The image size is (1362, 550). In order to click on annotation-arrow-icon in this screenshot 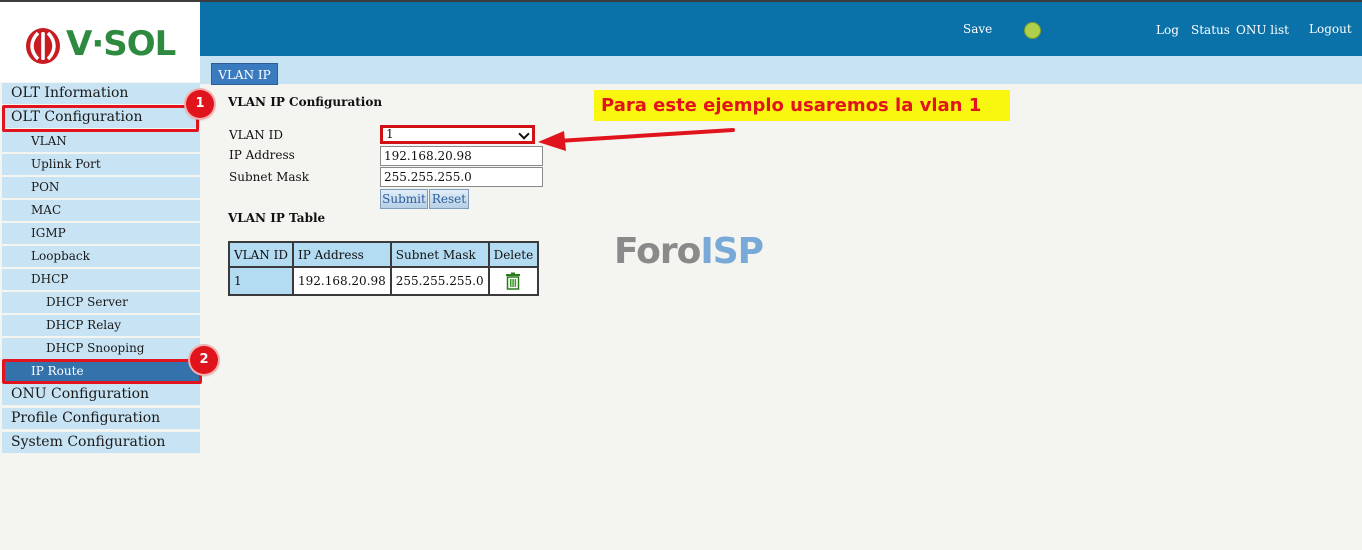, I will do `click(636, 139)`.